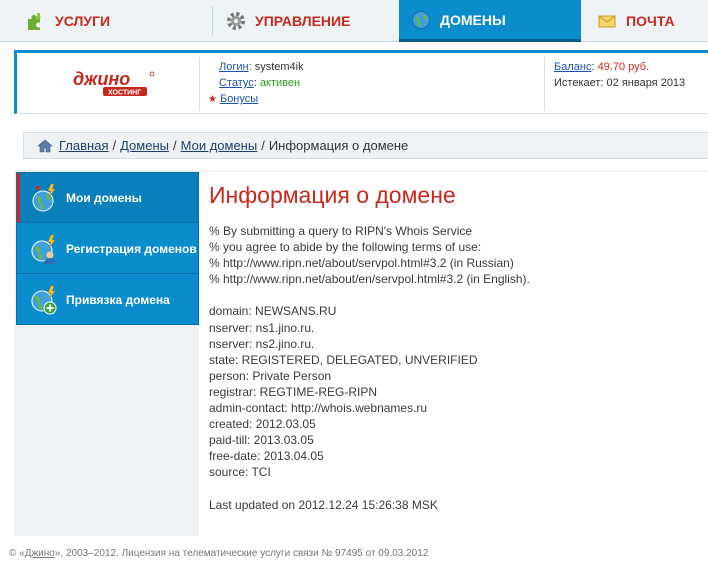 This screenshot has width=708, height=566. What do you see at coordinates (338, 145) in the screenshot?
I see `breadcrumb-current: Информация о домене` at bounding box center [338, 145].